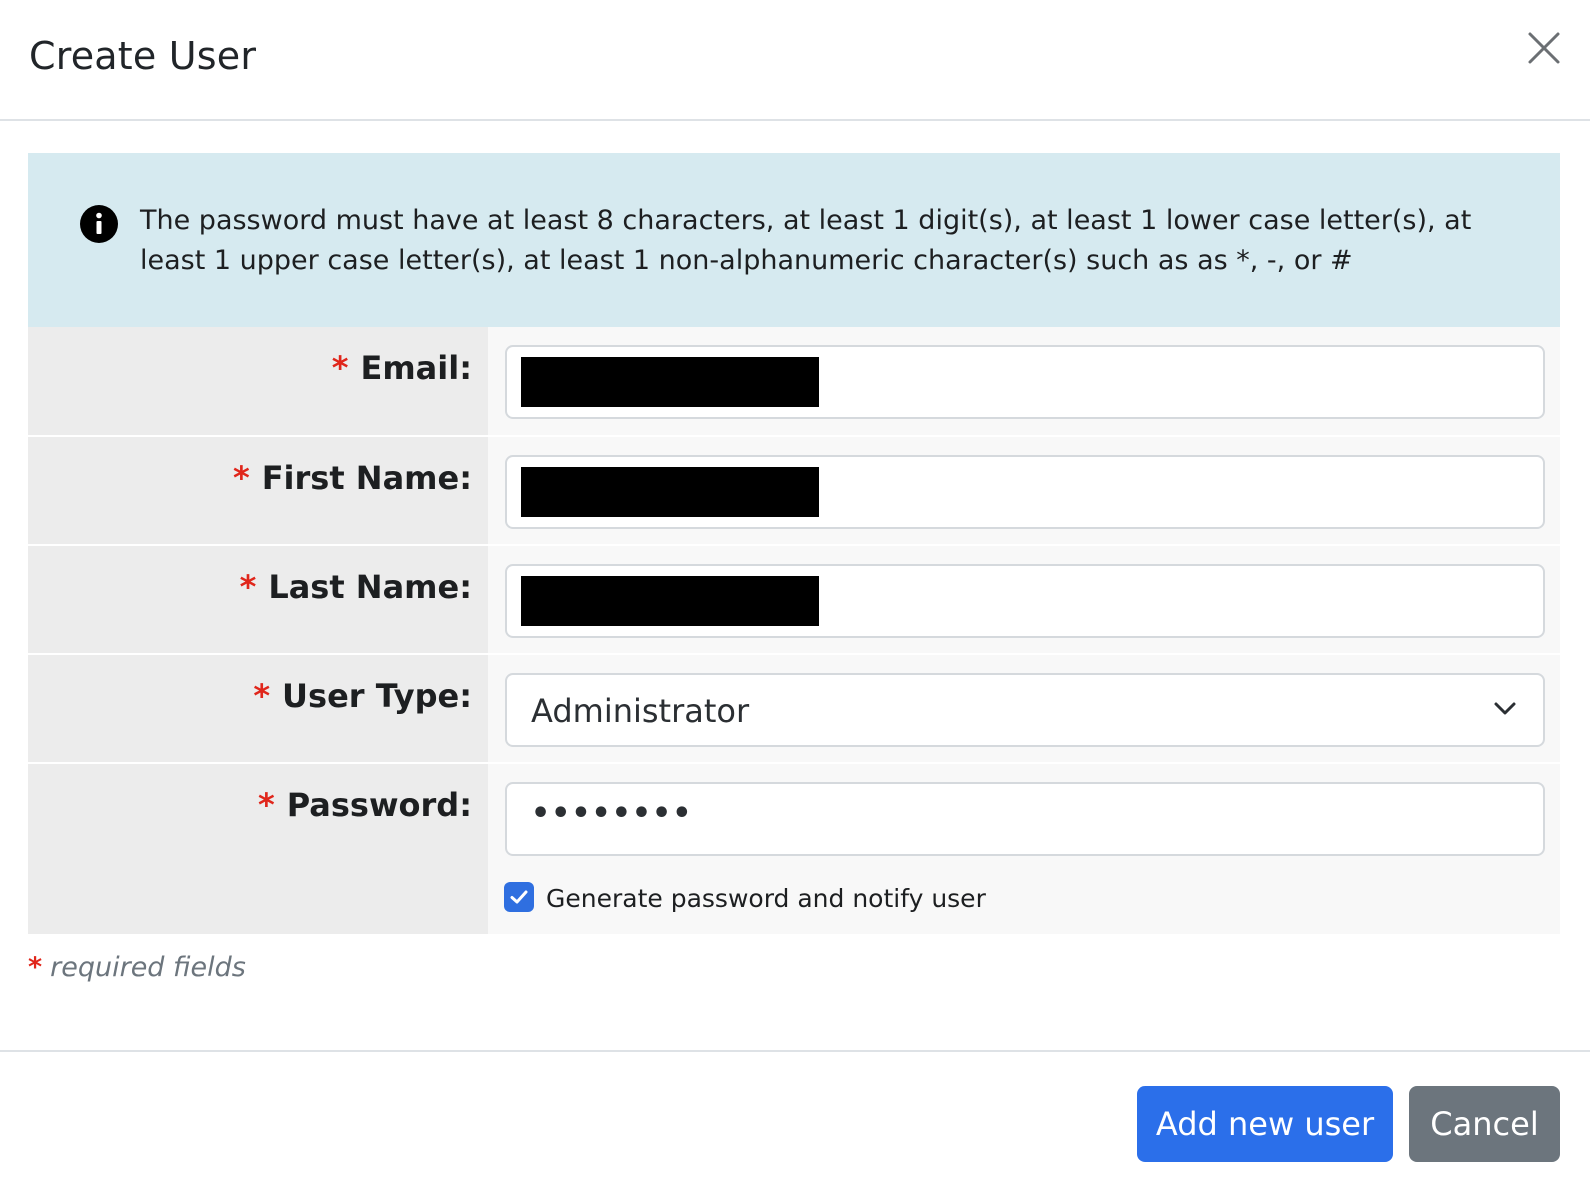 This screenshot has height=1180, width=1590. I want to click on user-type-select: Administrator, so click(1025, 710).